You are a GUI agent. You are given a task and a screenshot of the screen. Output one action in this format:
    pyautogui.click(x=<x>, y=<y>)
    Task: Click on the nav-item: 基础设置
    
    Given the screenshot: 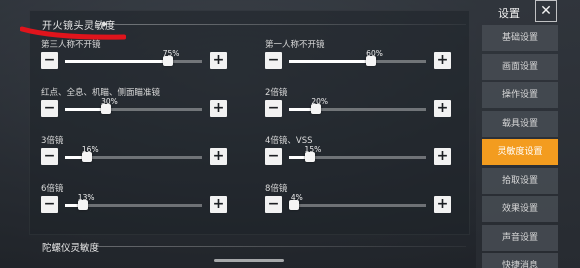 What is the action you would take?
    pyautogui.click(x=520, y=38)
    